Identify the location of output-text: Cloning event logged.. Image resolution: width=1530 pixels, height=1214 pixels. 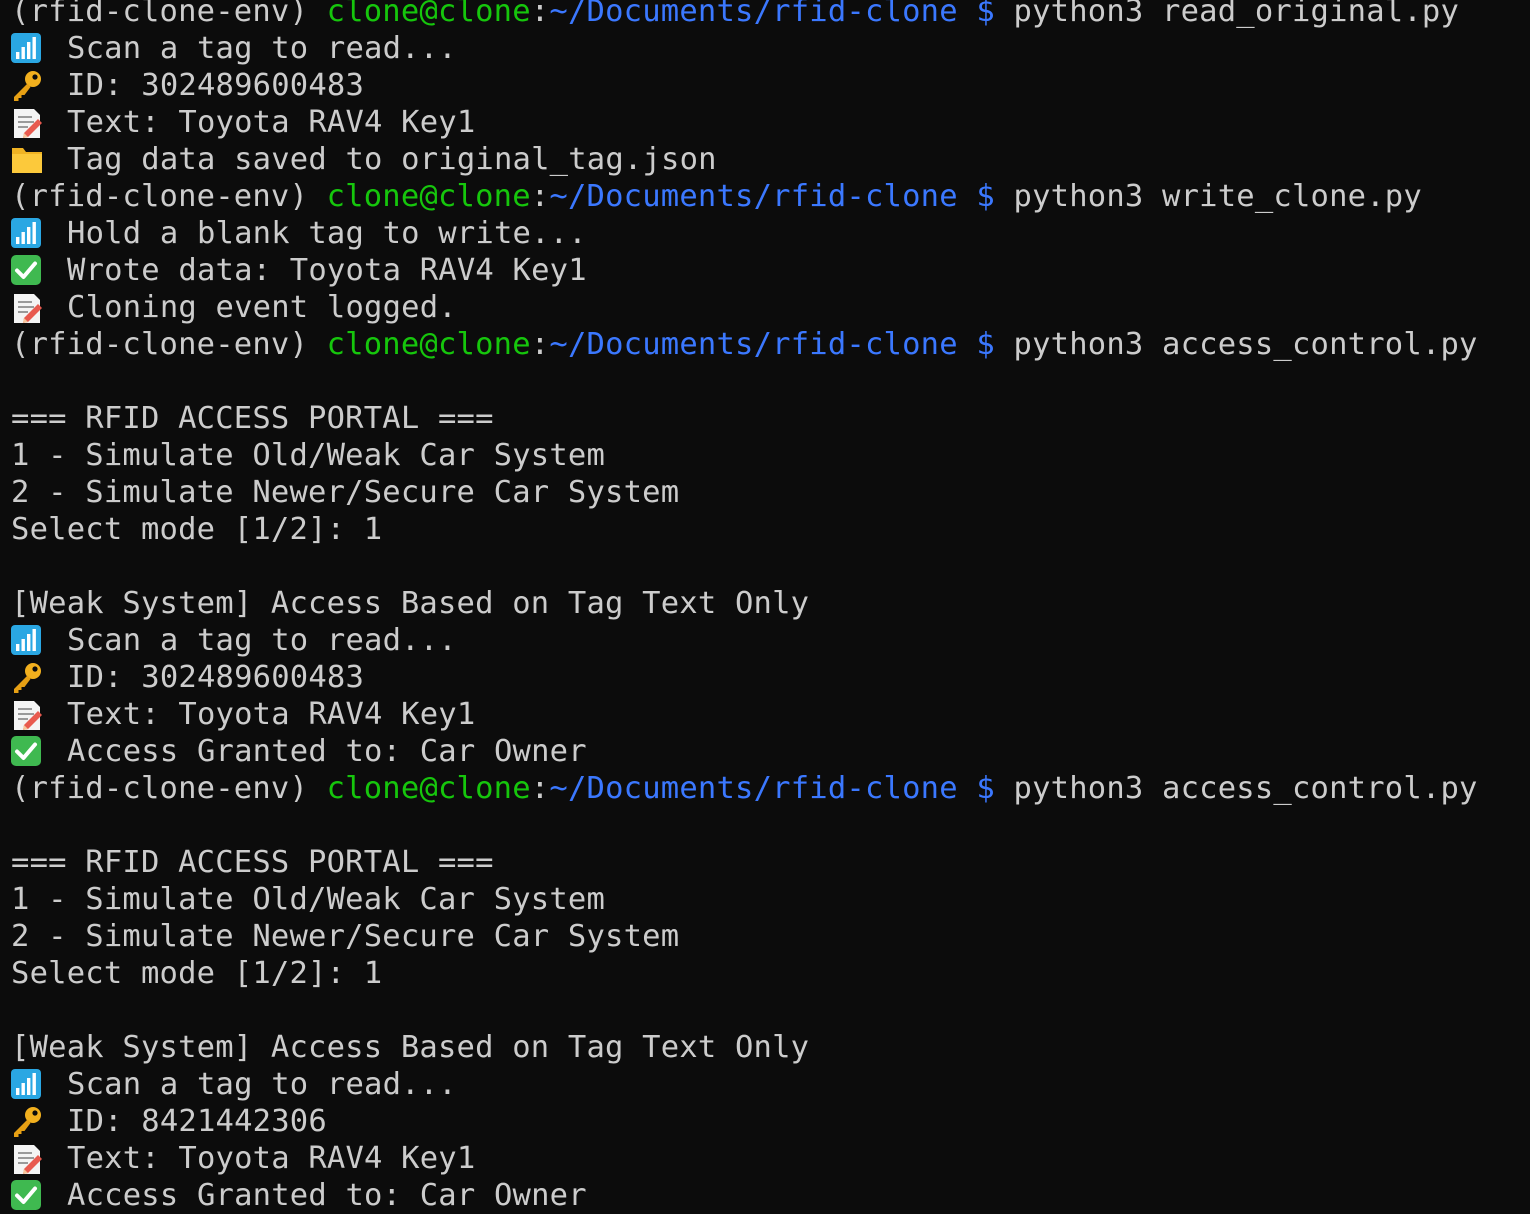
(262, 307).